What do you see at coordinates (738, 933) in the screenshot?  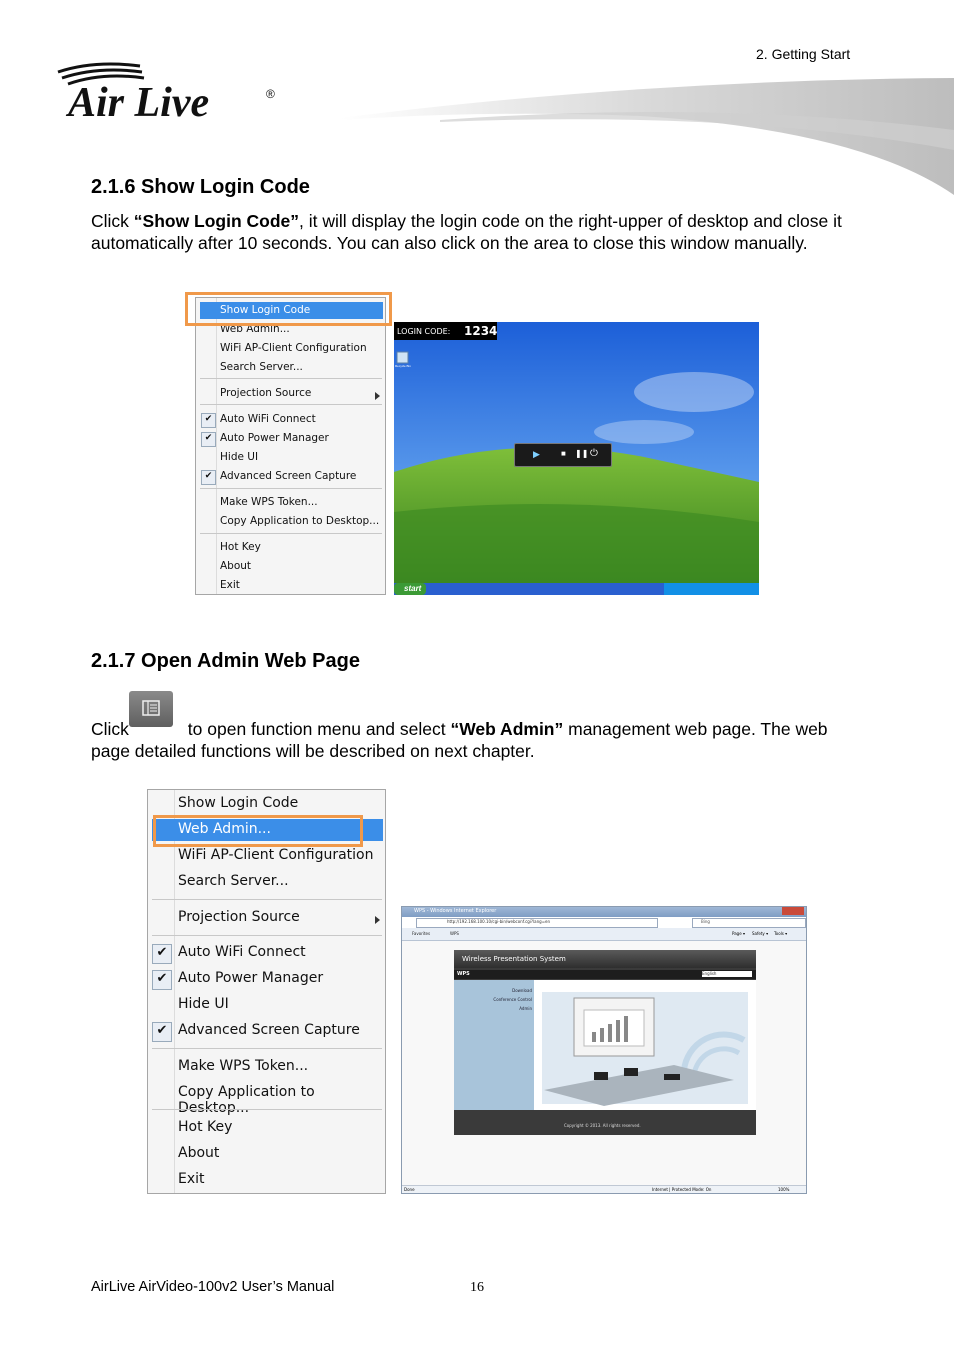 I see `page-menu: Page ▾` at bounding box center [738, 933].